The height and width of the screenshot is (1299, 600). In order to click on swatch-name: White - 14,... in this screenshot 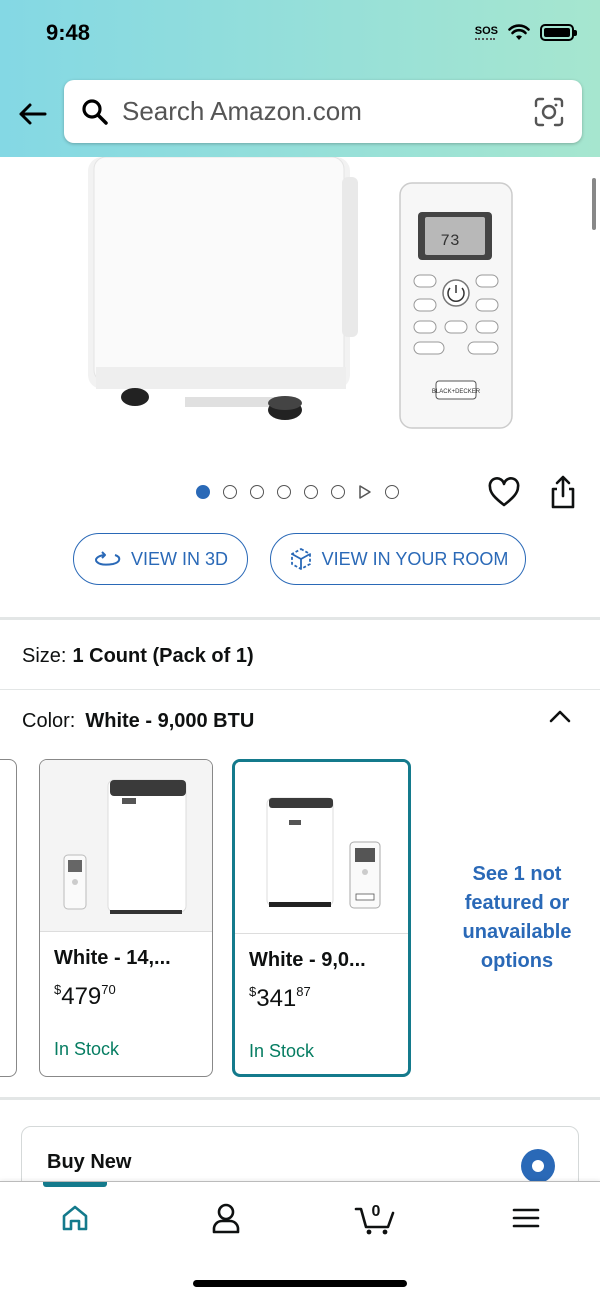, I will do `click(112, 958)`.